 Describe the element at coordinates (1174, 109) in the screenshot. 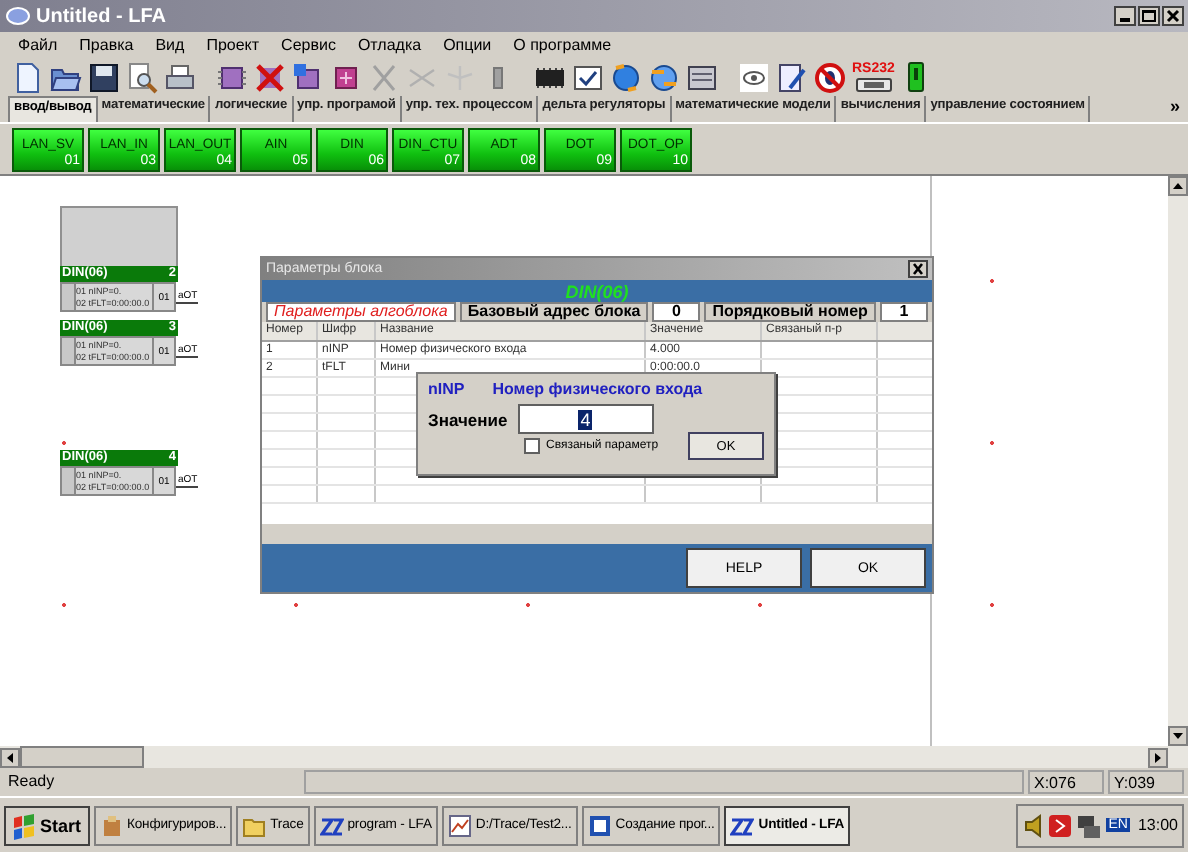

I see `more-tabs-button: »` at that location.